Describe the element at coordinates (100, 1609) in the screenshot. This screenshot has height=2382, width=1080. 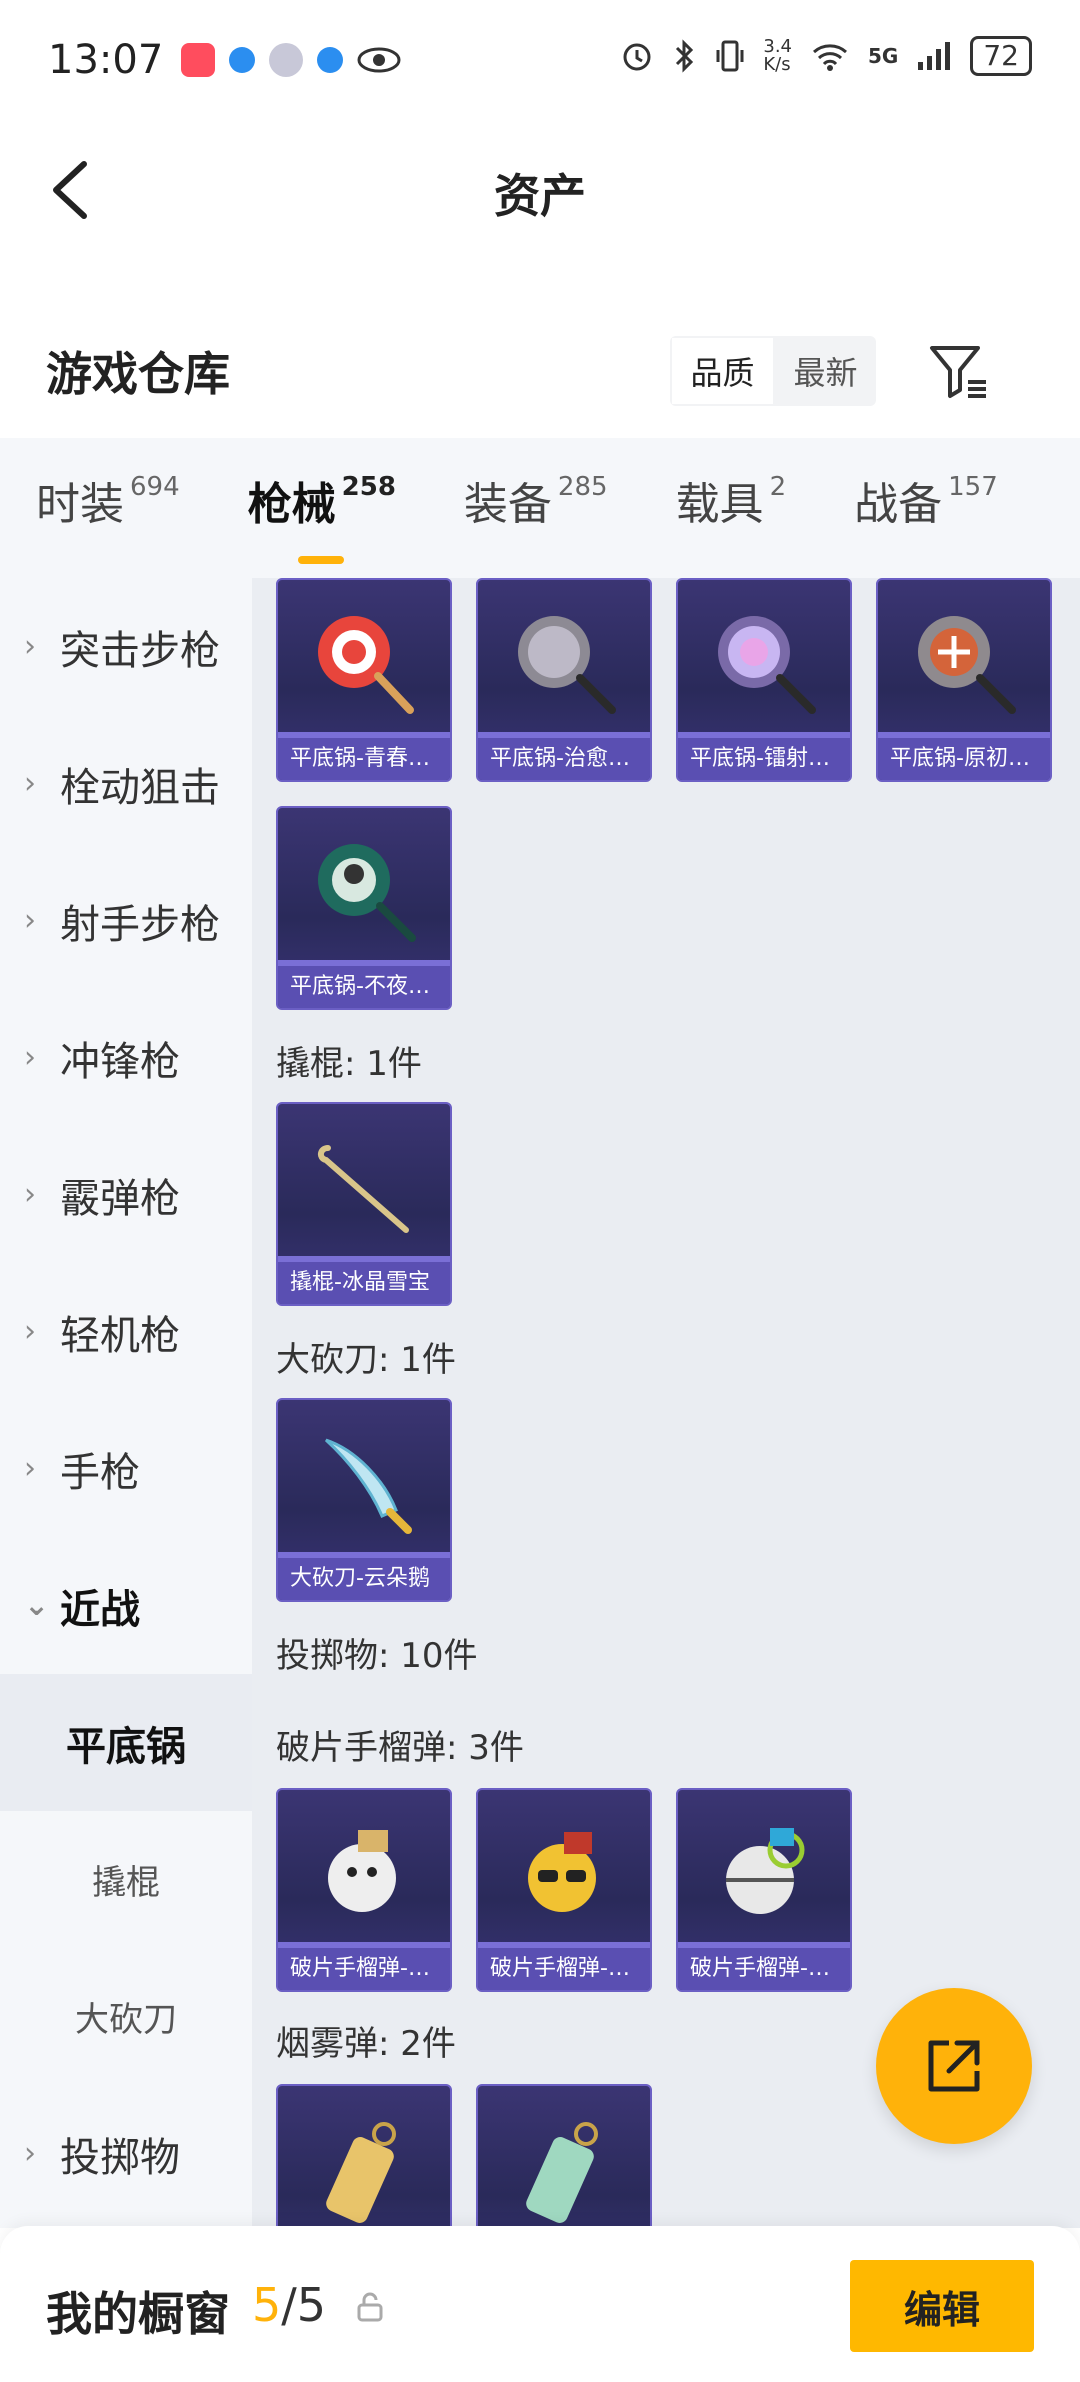
I see `sidebar-item-label: 近战` at that location.